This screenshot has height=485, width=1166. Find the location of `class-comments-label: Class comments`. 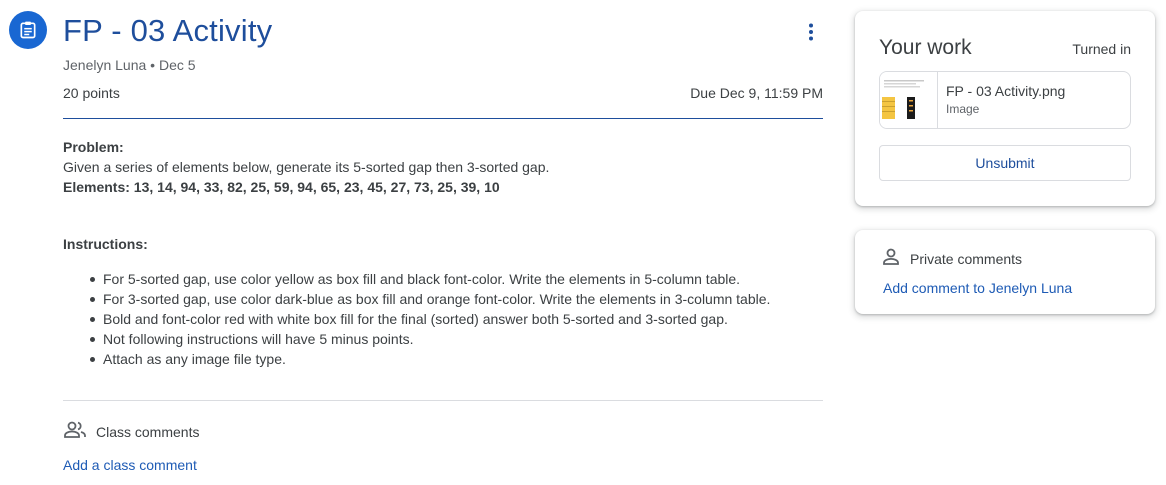

class-comments-label: Class comments is located at coordinates (148, 431).